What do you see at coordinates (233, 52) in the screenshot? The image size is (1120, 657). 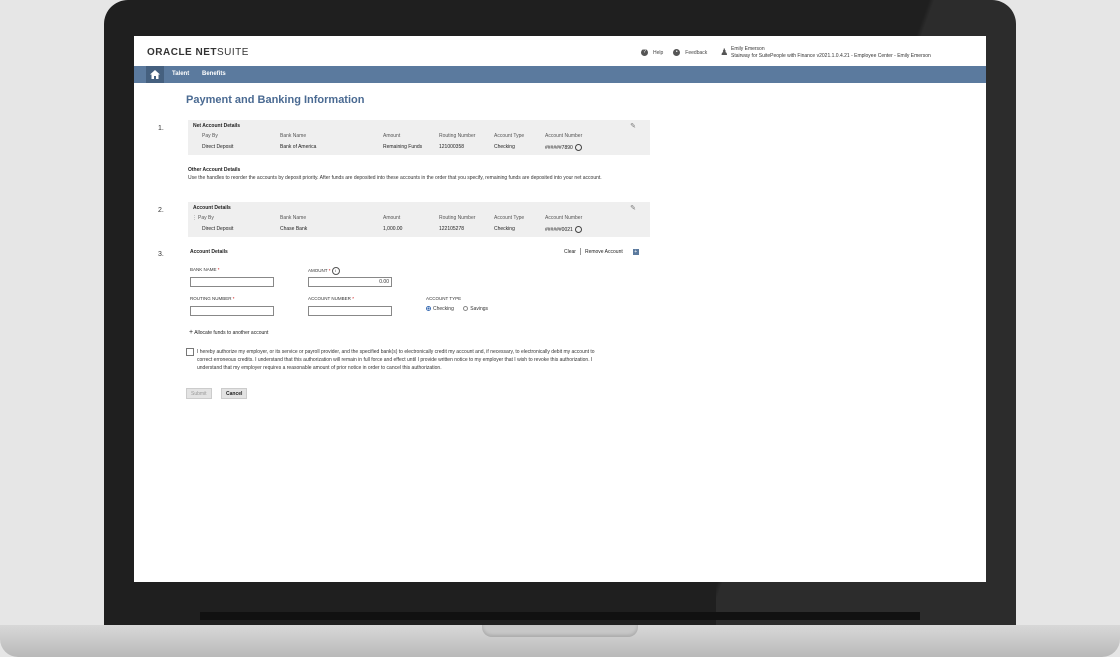 I see `logo-suite: SUITE` at bounding box center [233, 52].